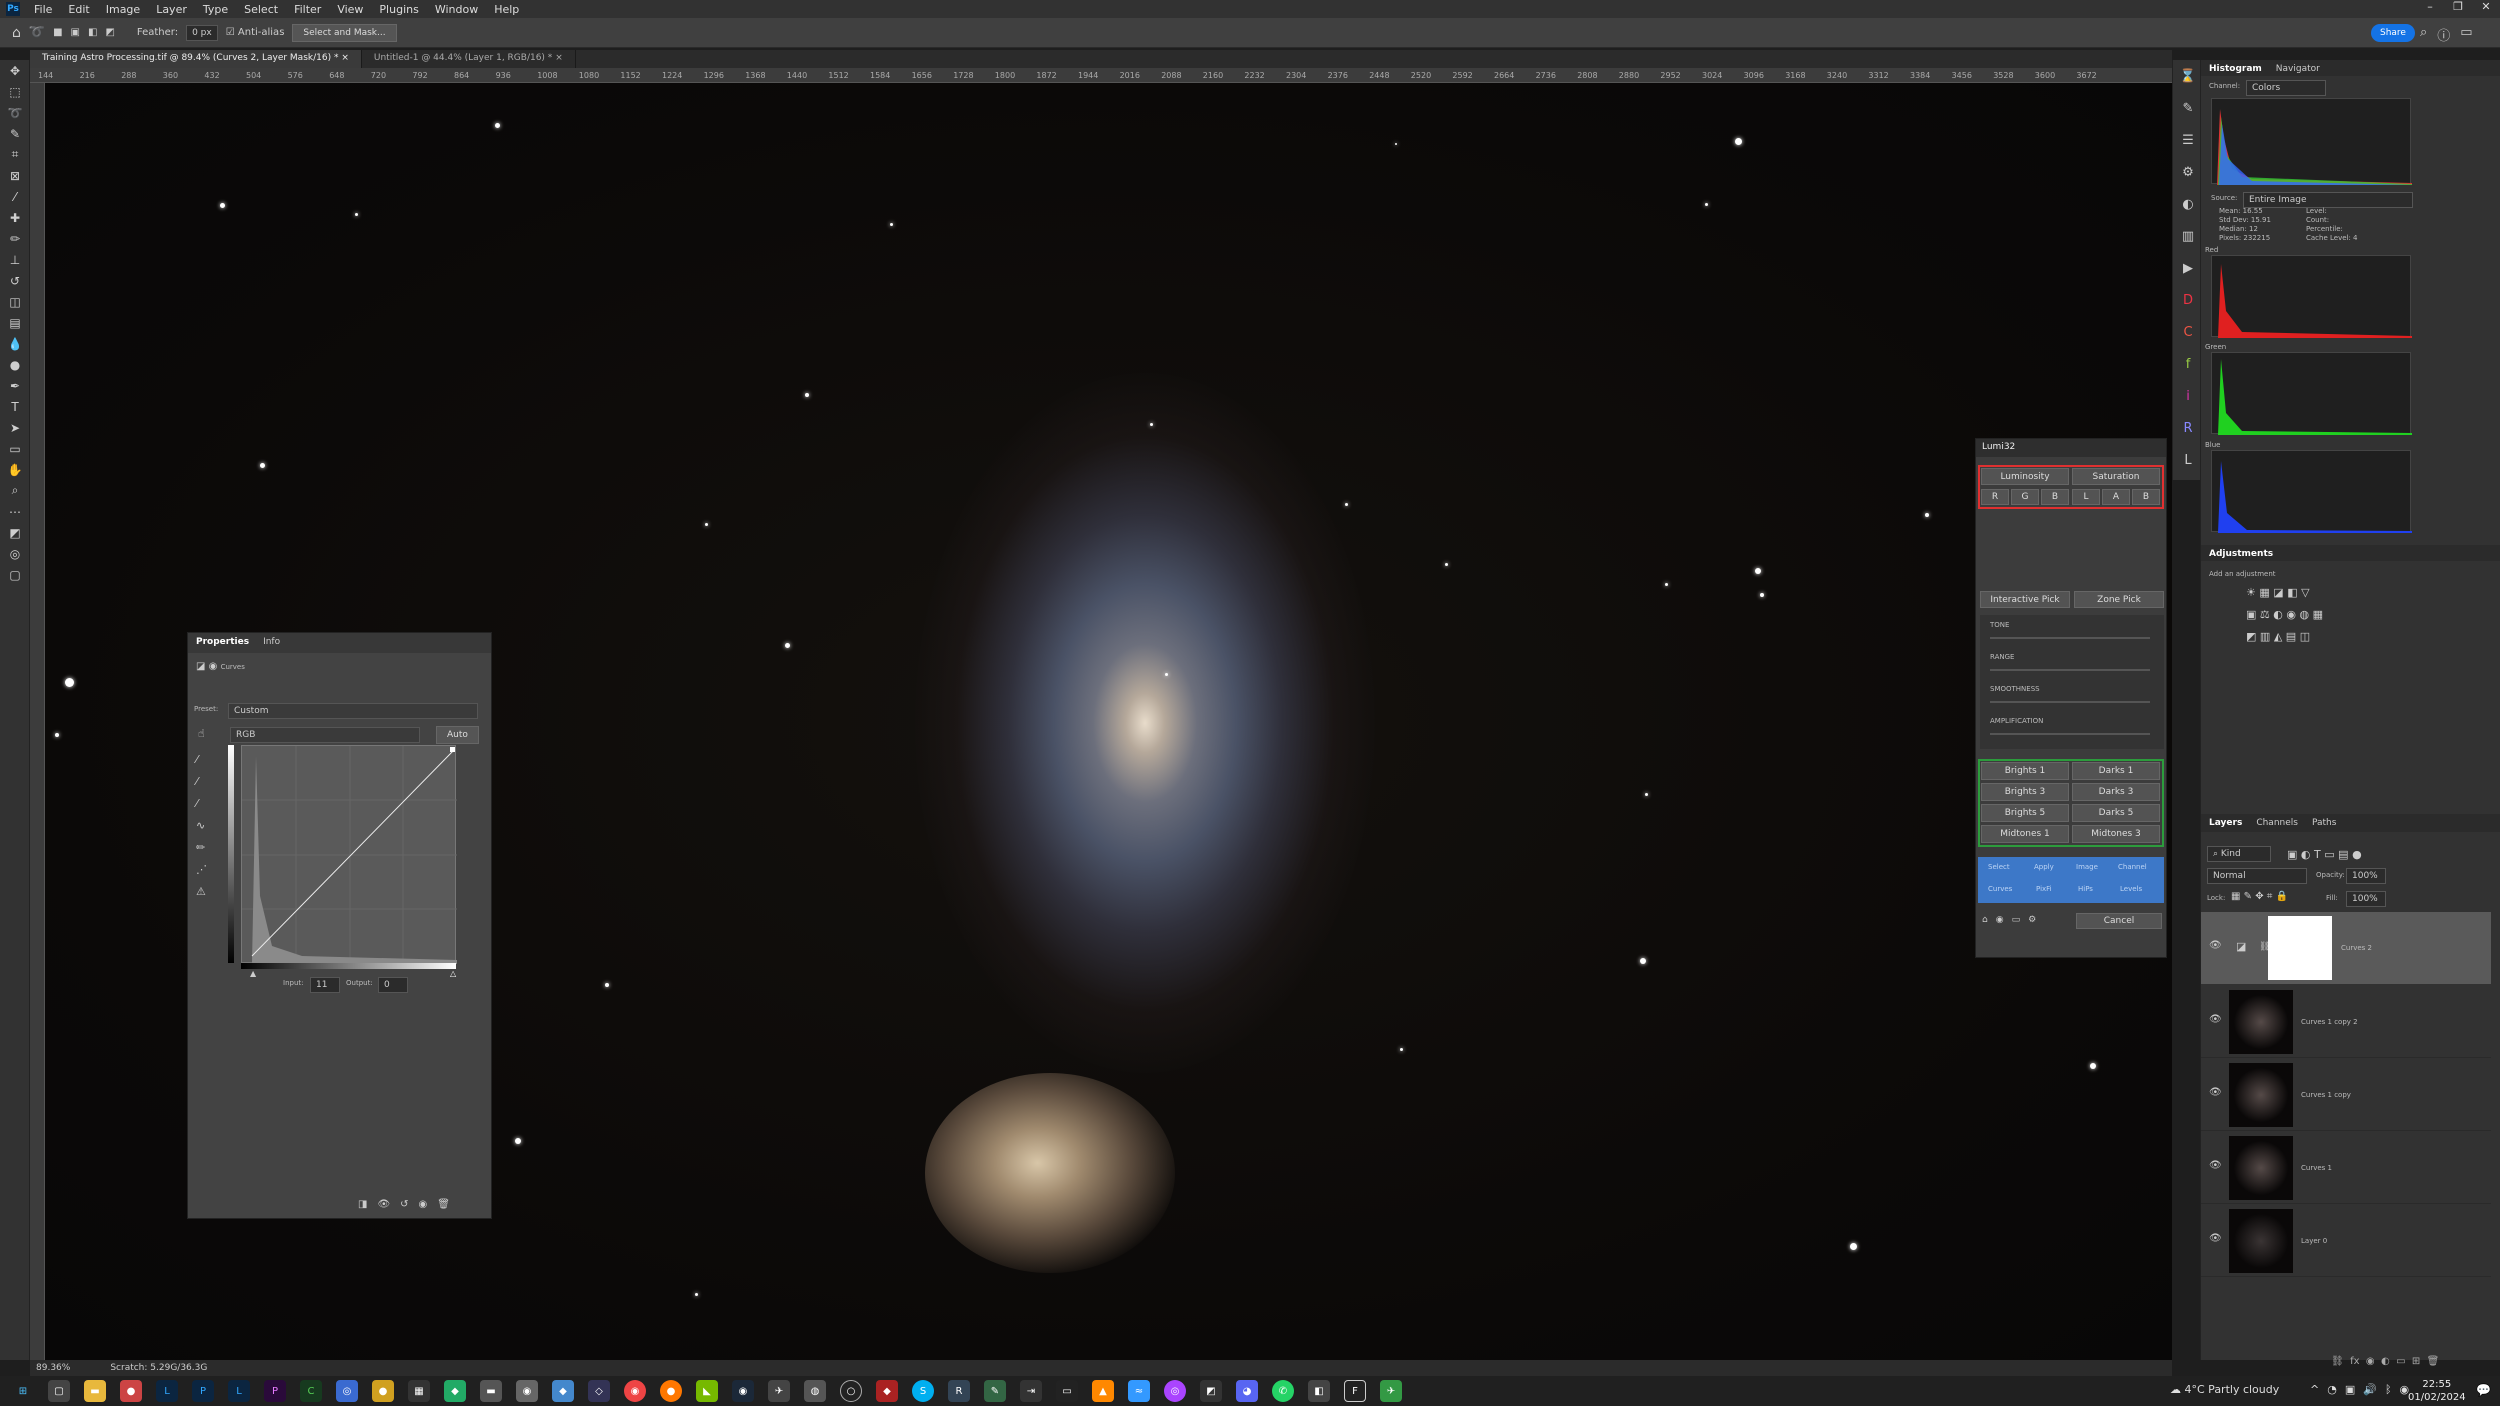 The image size is (2500, 1406). I want to click on cancel-button: Cancel, so click(2119, 921).